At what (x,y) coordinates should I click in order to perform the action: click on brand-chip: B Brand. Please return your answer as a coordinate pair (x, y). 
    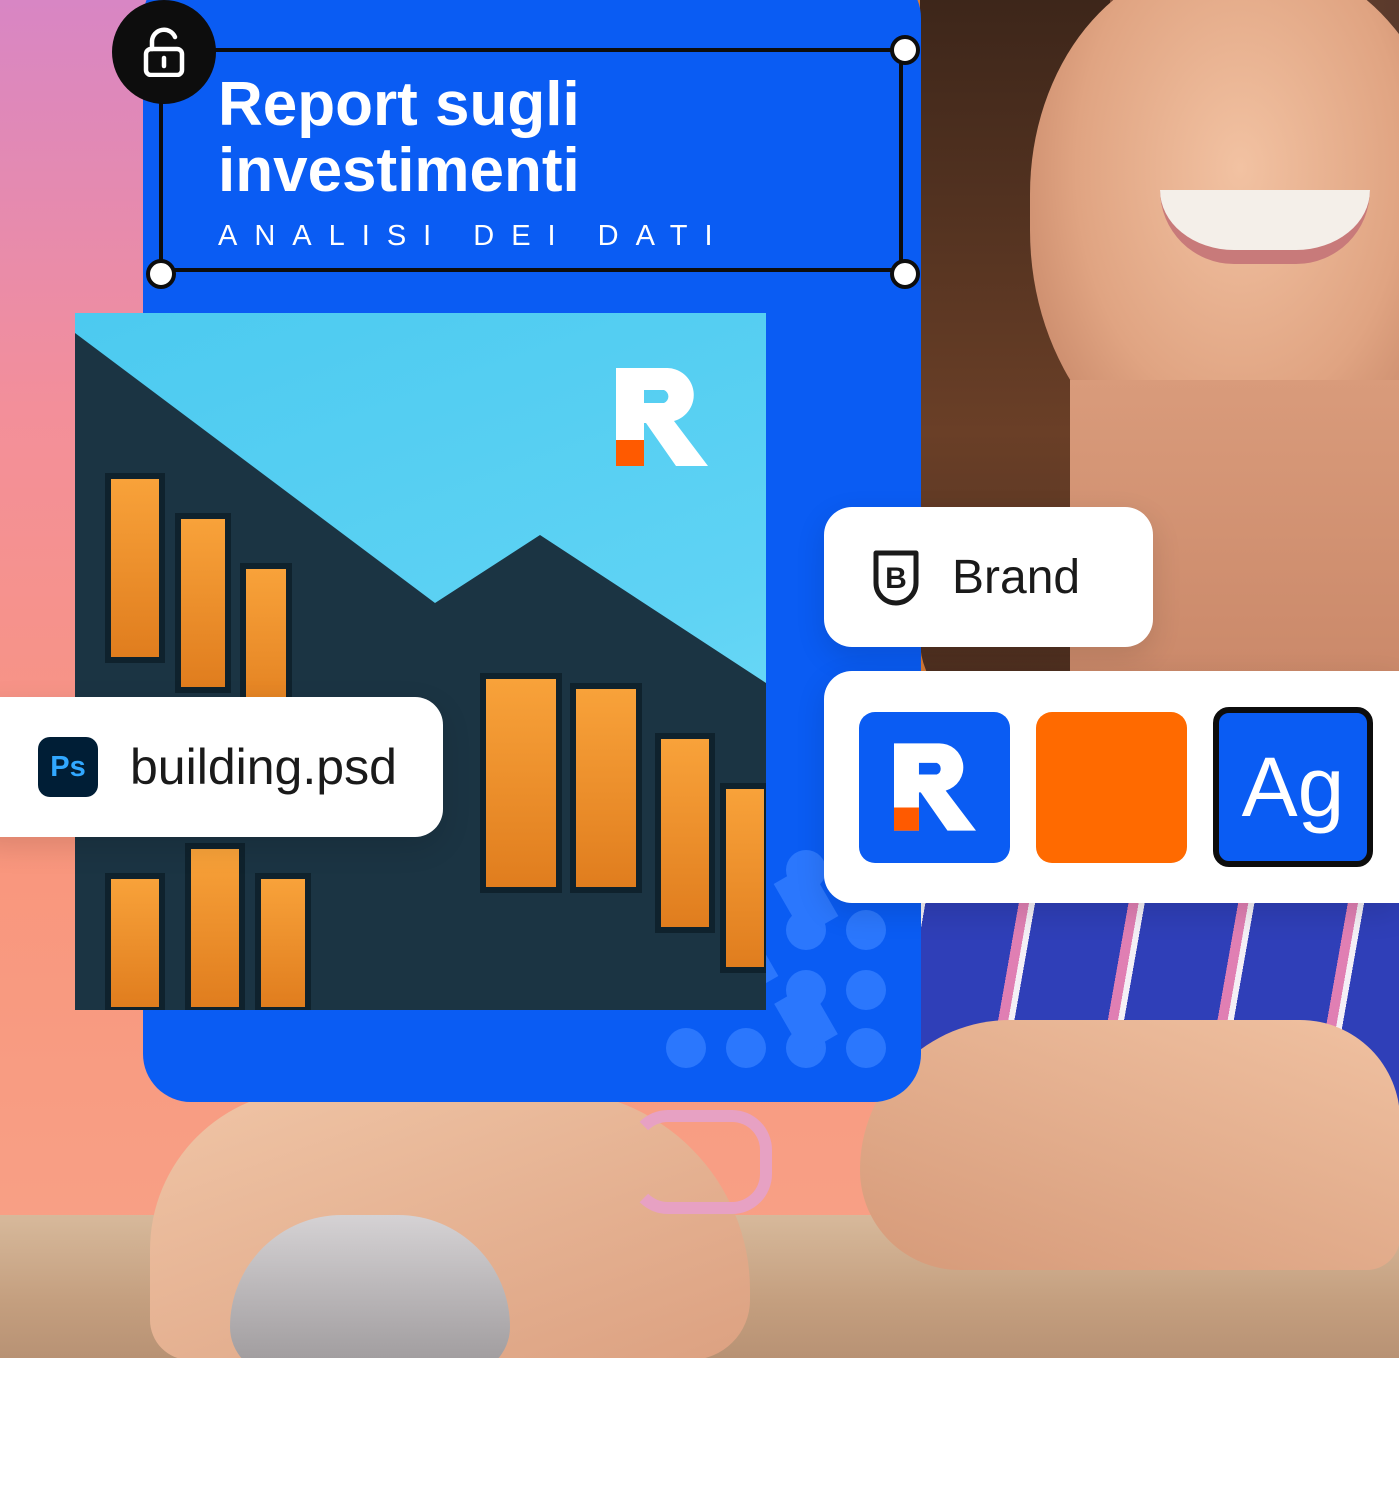
    Looking at the image, I should click on (988, 577).